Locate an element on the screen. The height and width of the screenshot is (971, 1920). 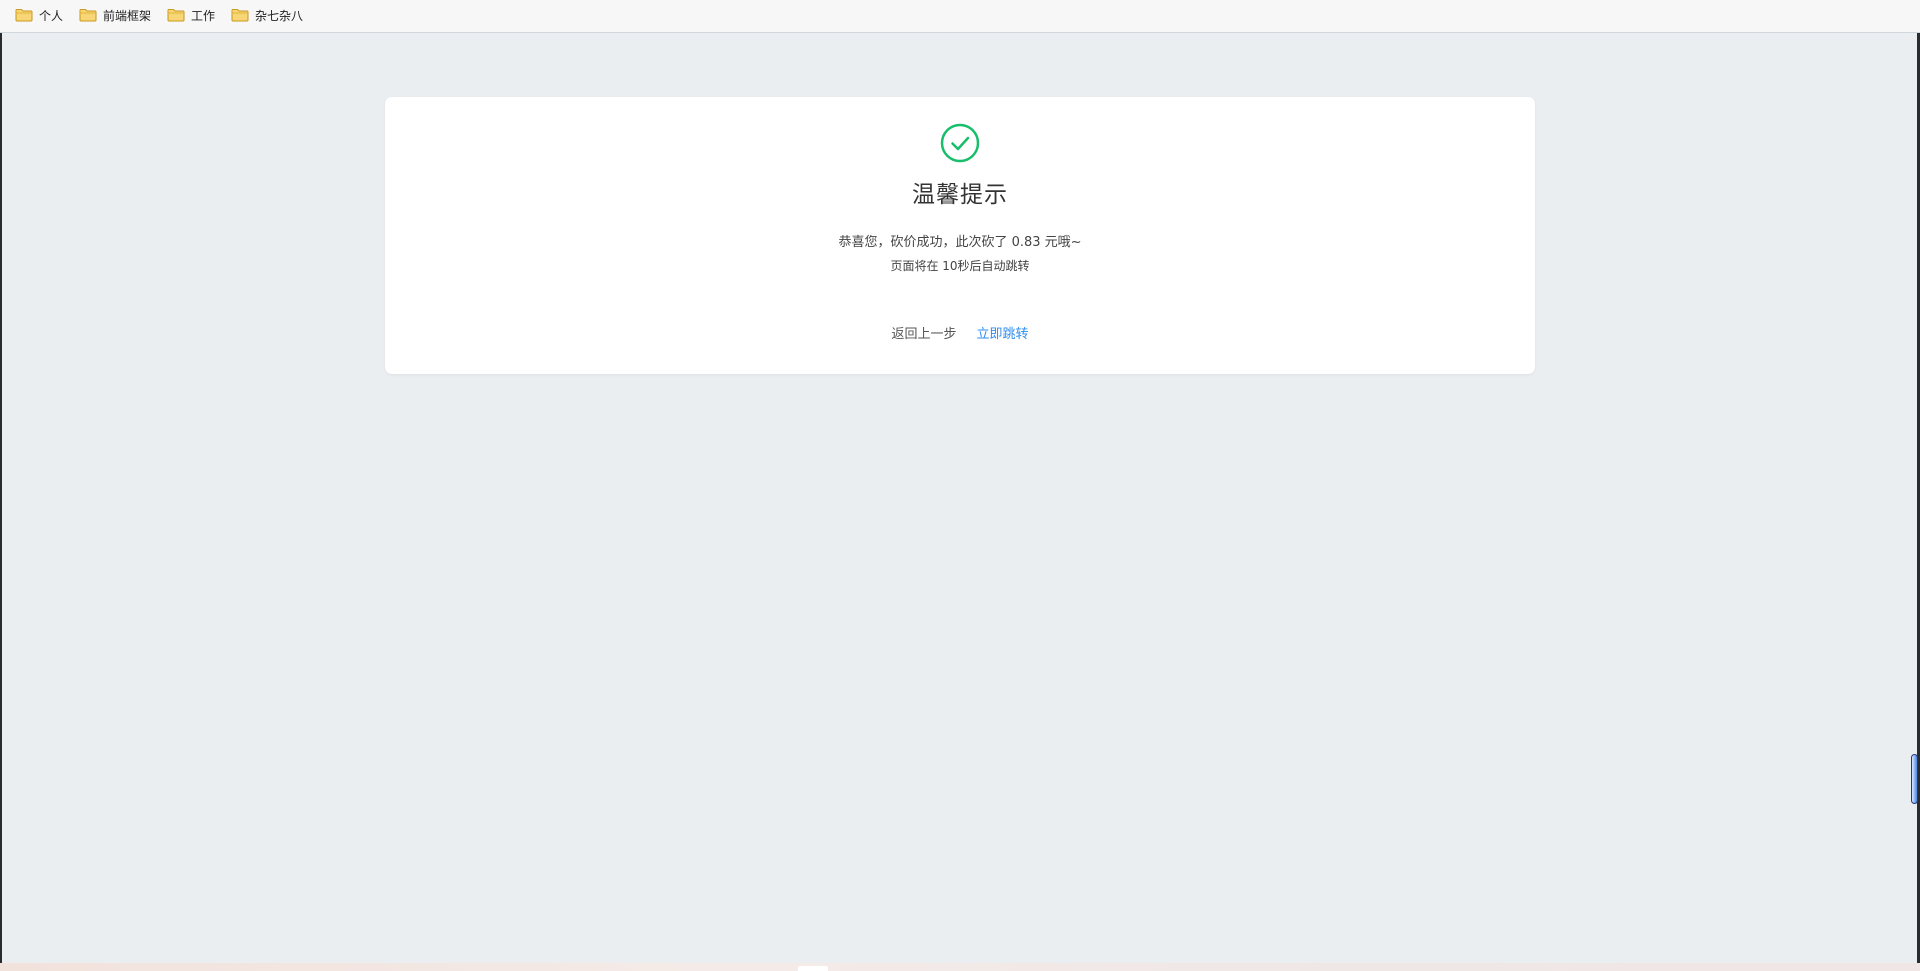
bookmarks-bar: 个人 前端框架 工作 杂七杂八 is located at coordinates (960, 16).